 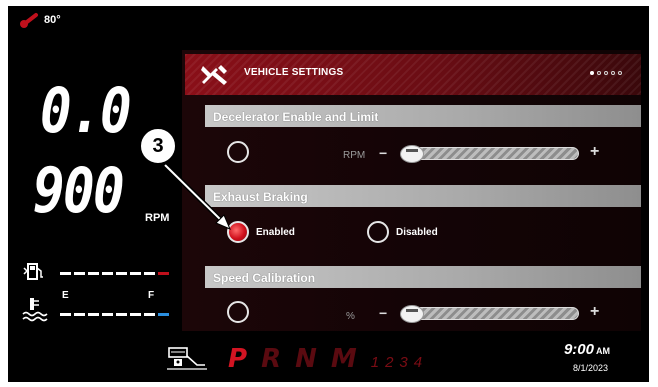 I want to click on speed-calibration-toggle, so click(x=238, y=312).